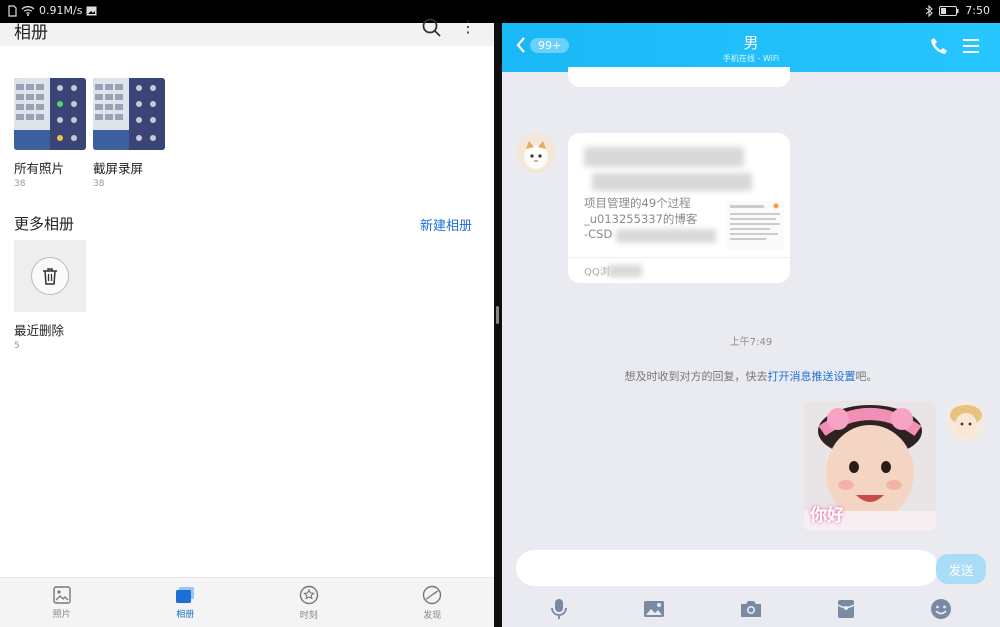 The image size is (1000, 627). Describe the element at coordinates (751, 43) in the screenshot. I see `contact-name: 男` at that location.